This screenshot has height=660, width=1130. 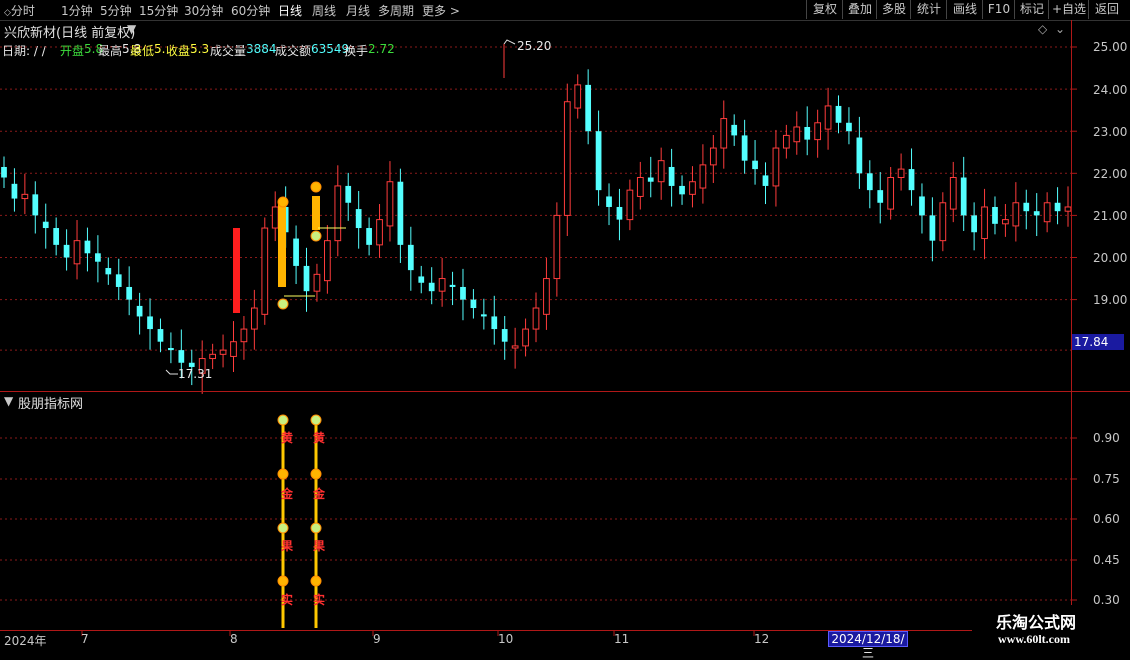 I want to click on indicator-y-tick: 0.75, so click(x=1106, y=479).